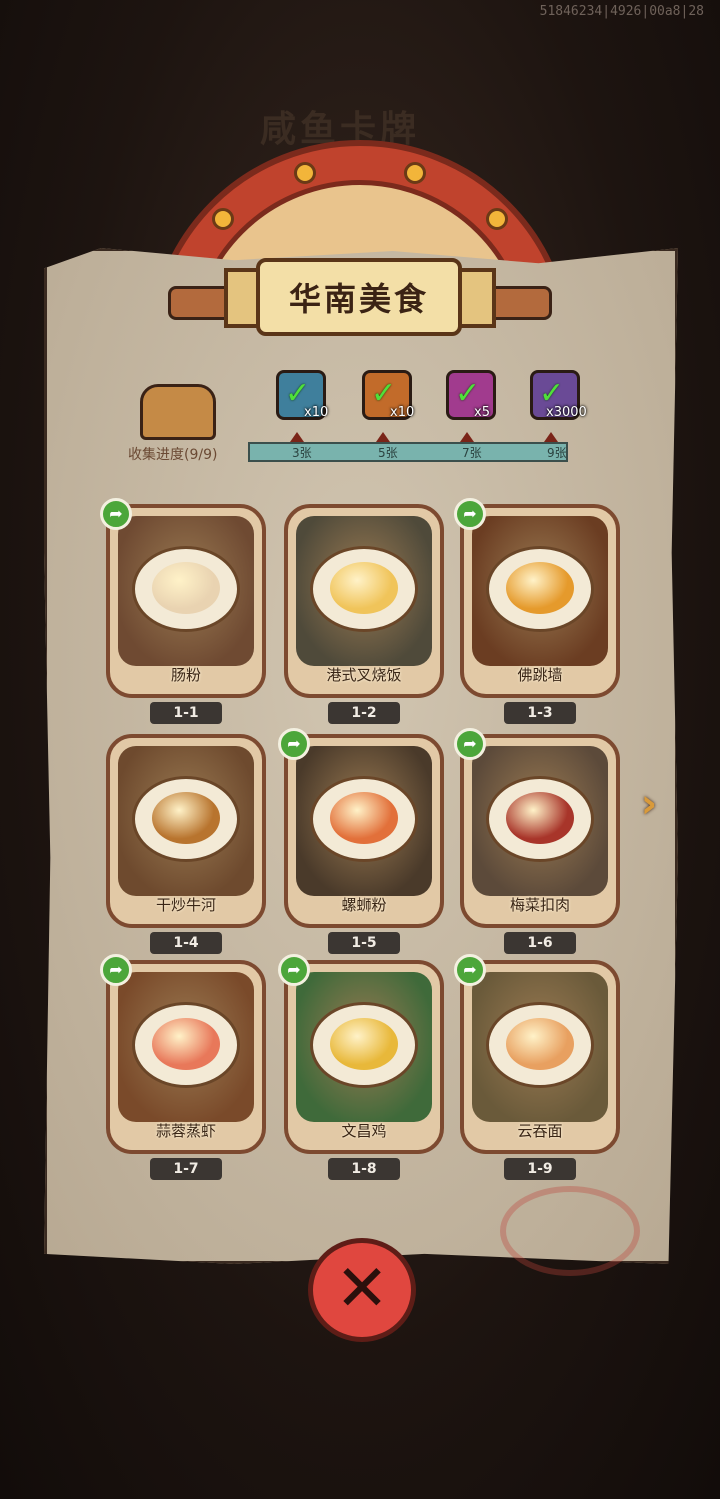 Image resolution: width=720 pixels, height=1499 pixels. What do you see at coordinates (364, 905) in the screenshot?
I see `dish-name: 螺蛳粉` at bounding box center [364, 905].